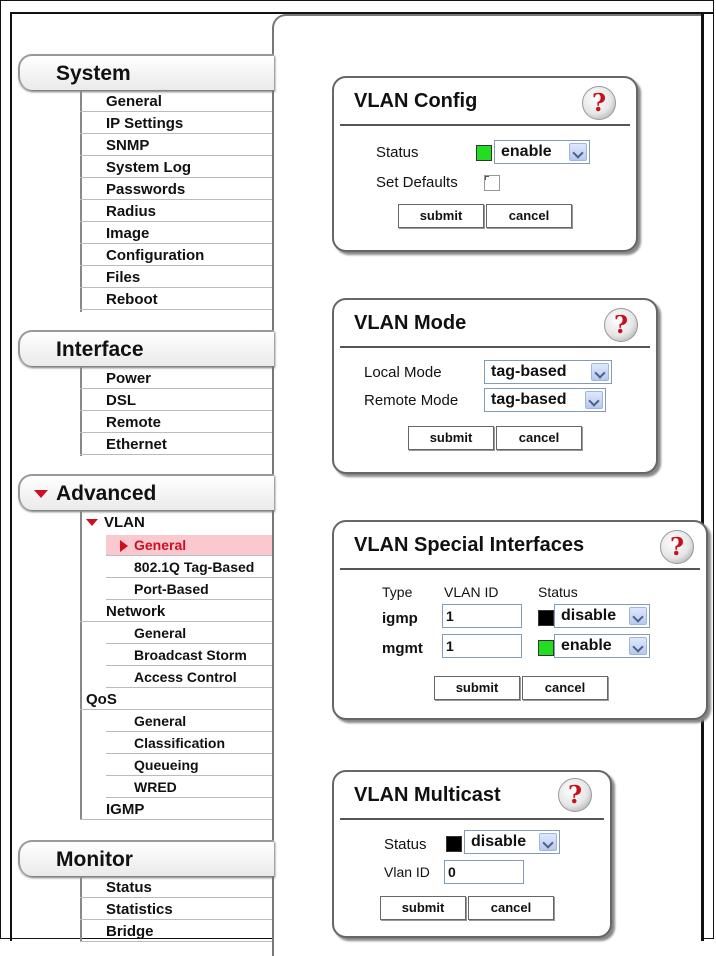  Describe the element at coordinates (402, 648) in the screenshot. I see `row-type: mgmt` at that location.